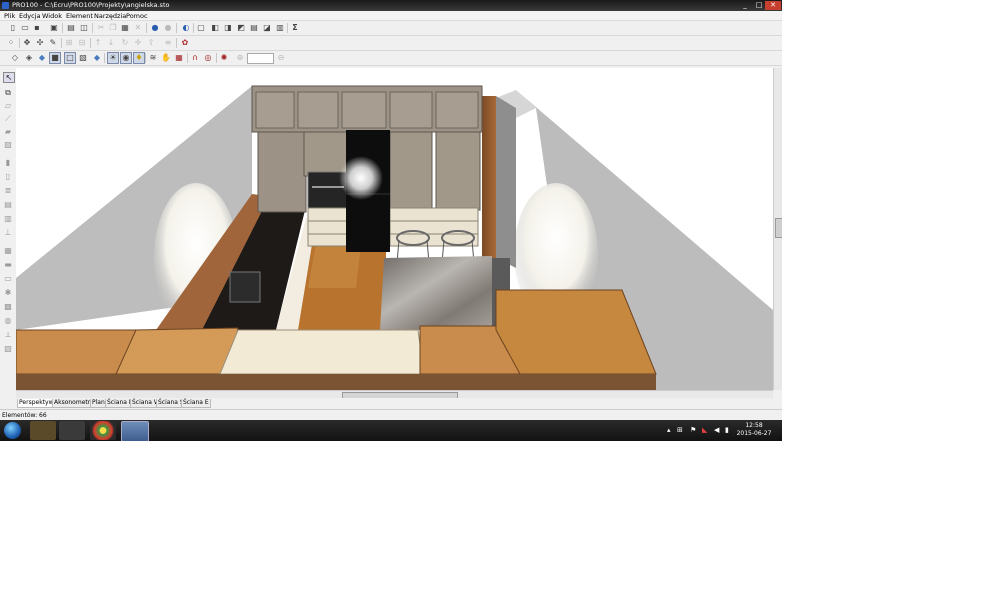 The height and width of the screenshot is (599, 1000). I want to click on open-icon: ▭, so click(25, 28).